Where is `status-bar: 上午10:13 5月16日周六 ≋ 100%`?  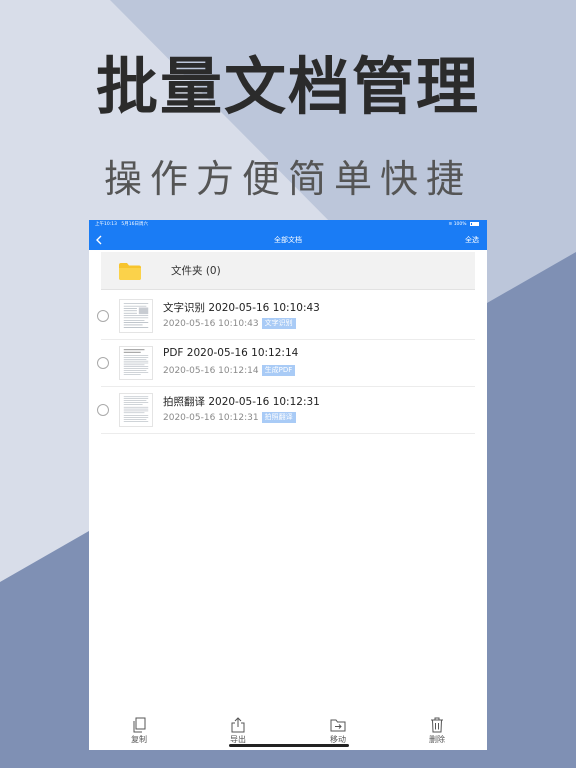 status-bar: 上午10:13 5月16日周六 ≋ 100% is located at coordinates (288, 225).